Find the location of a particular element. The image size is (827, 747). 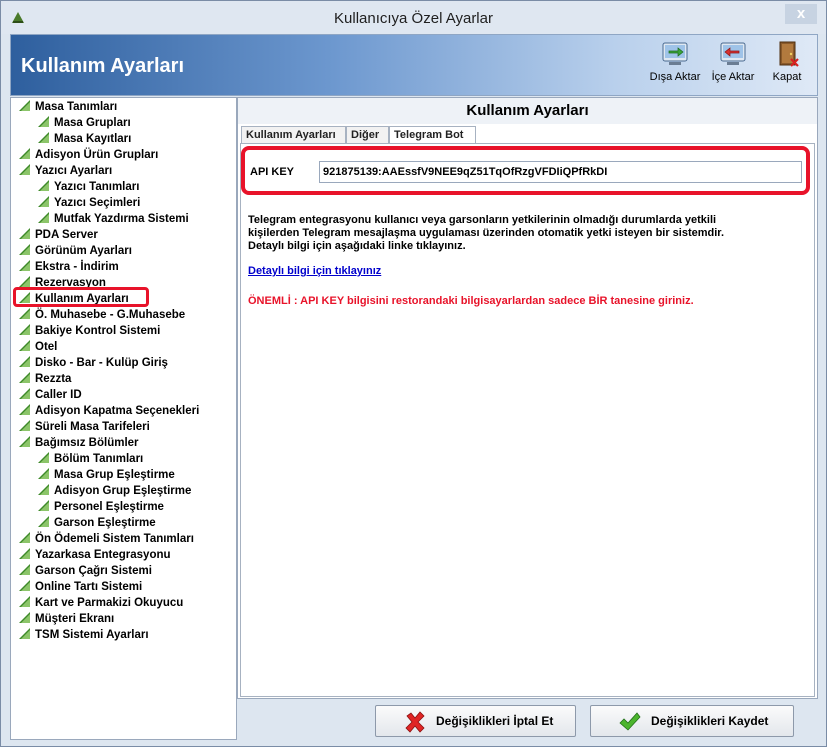

tree-item-label: Kart ve Parmakizi Okuyucu is located at coordinates (109, 603).